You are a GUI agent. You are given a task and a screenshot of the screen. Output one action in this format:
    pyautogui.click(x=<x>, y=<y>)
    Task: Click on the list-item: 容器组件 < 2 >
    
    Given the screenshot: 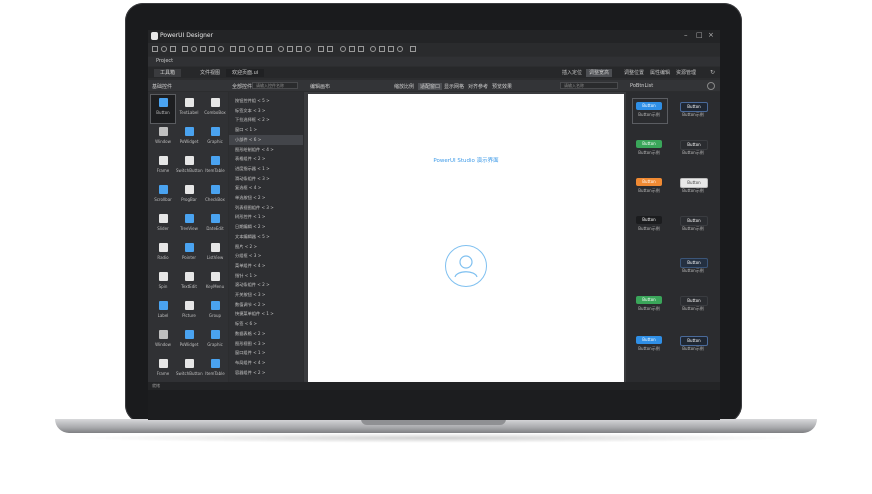 What is the action you would take?
    pyautogui.click(x=266, y=373)
    